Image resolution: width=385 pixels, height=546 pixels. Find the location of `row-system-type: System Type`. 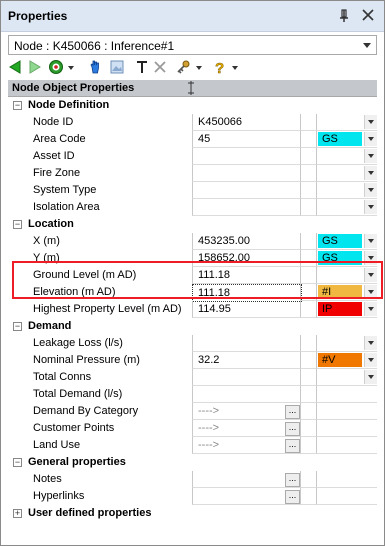

row-system-type: System Type is located at coordinates (192, 190).